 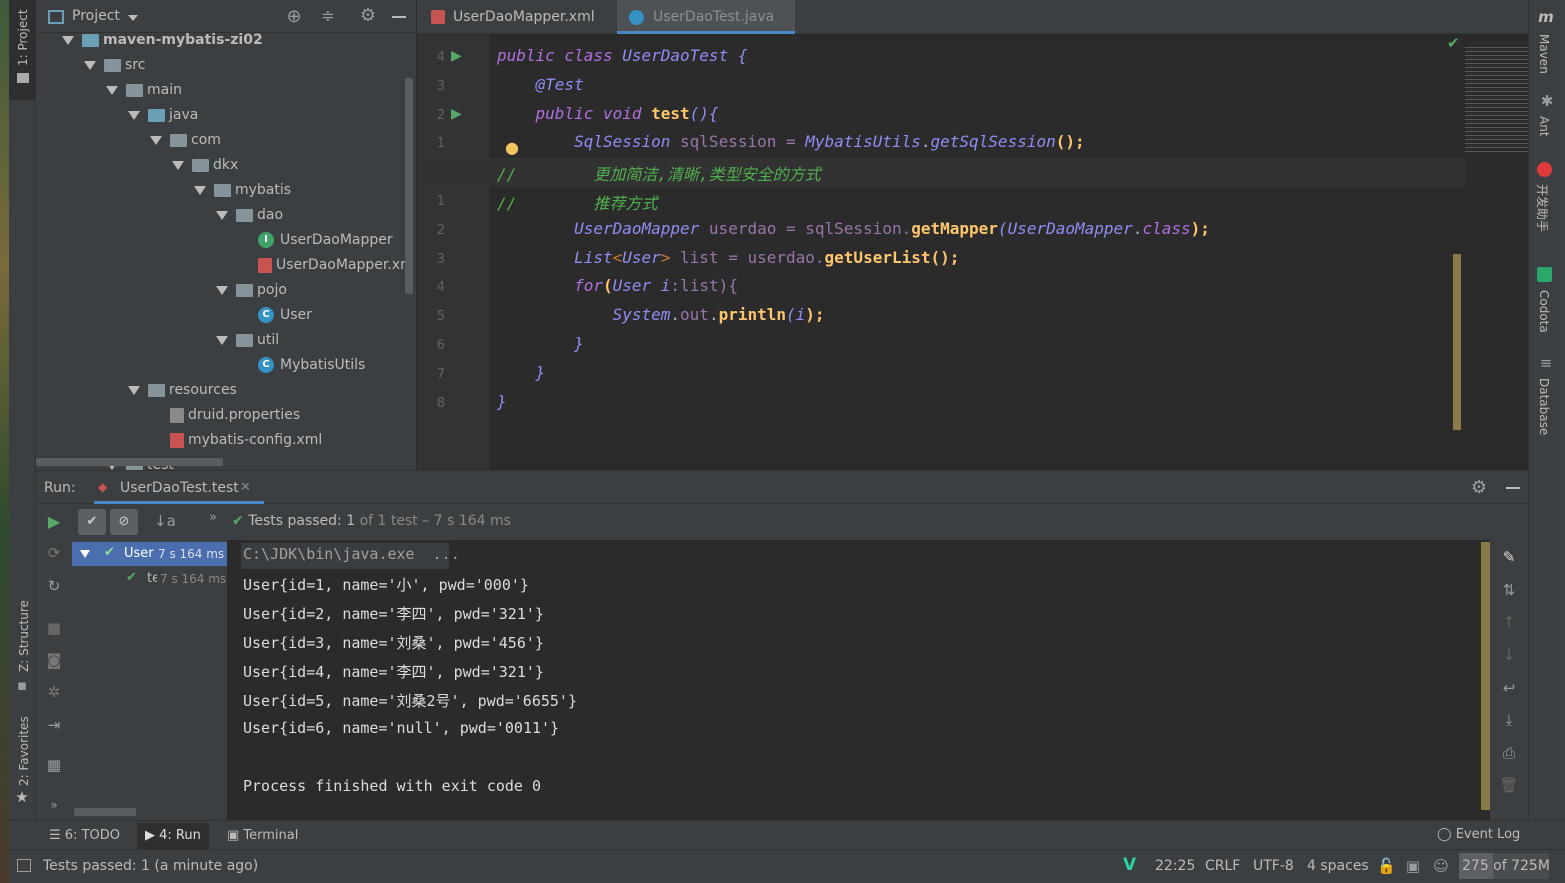 I want to click on tree-item: I UserDaoMapper, so click(x=325, y=240).